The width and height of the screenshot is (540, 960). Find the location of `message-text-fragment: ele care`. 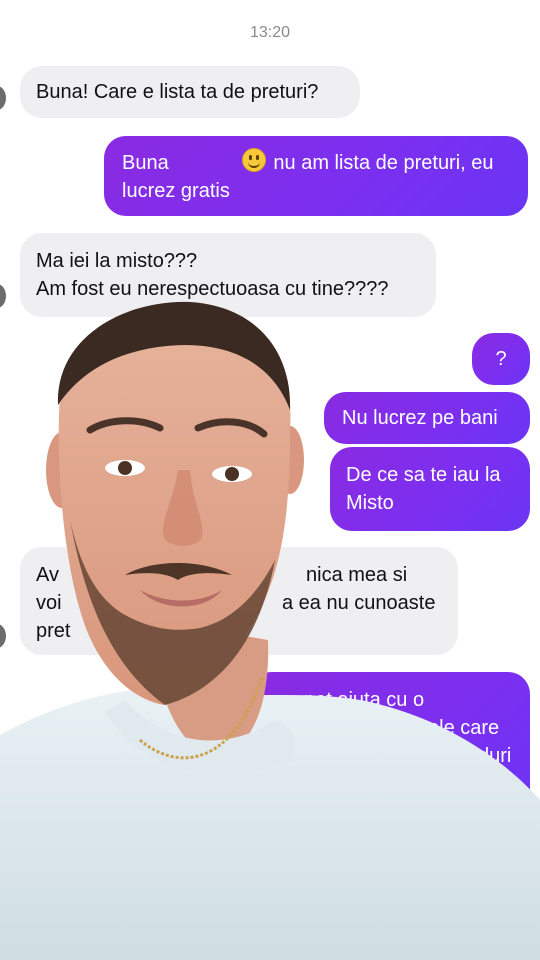

message-text-fragment: ele care is located at coordinates (464, 728).